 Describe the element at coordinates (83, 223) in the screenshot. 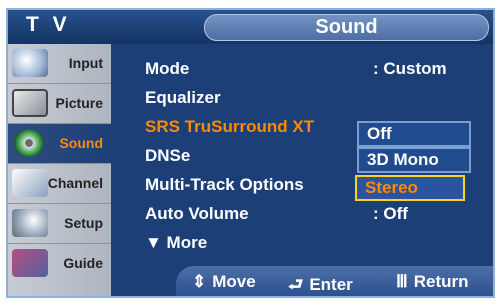

I see `sidebar-item-label: Setup` at that location.